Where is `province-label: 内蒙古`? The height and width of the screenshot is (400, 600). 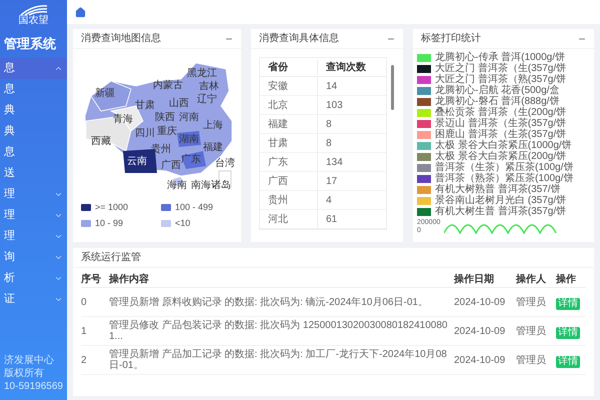 province-label: 内蒙古 is located at coordinates (168, 86).